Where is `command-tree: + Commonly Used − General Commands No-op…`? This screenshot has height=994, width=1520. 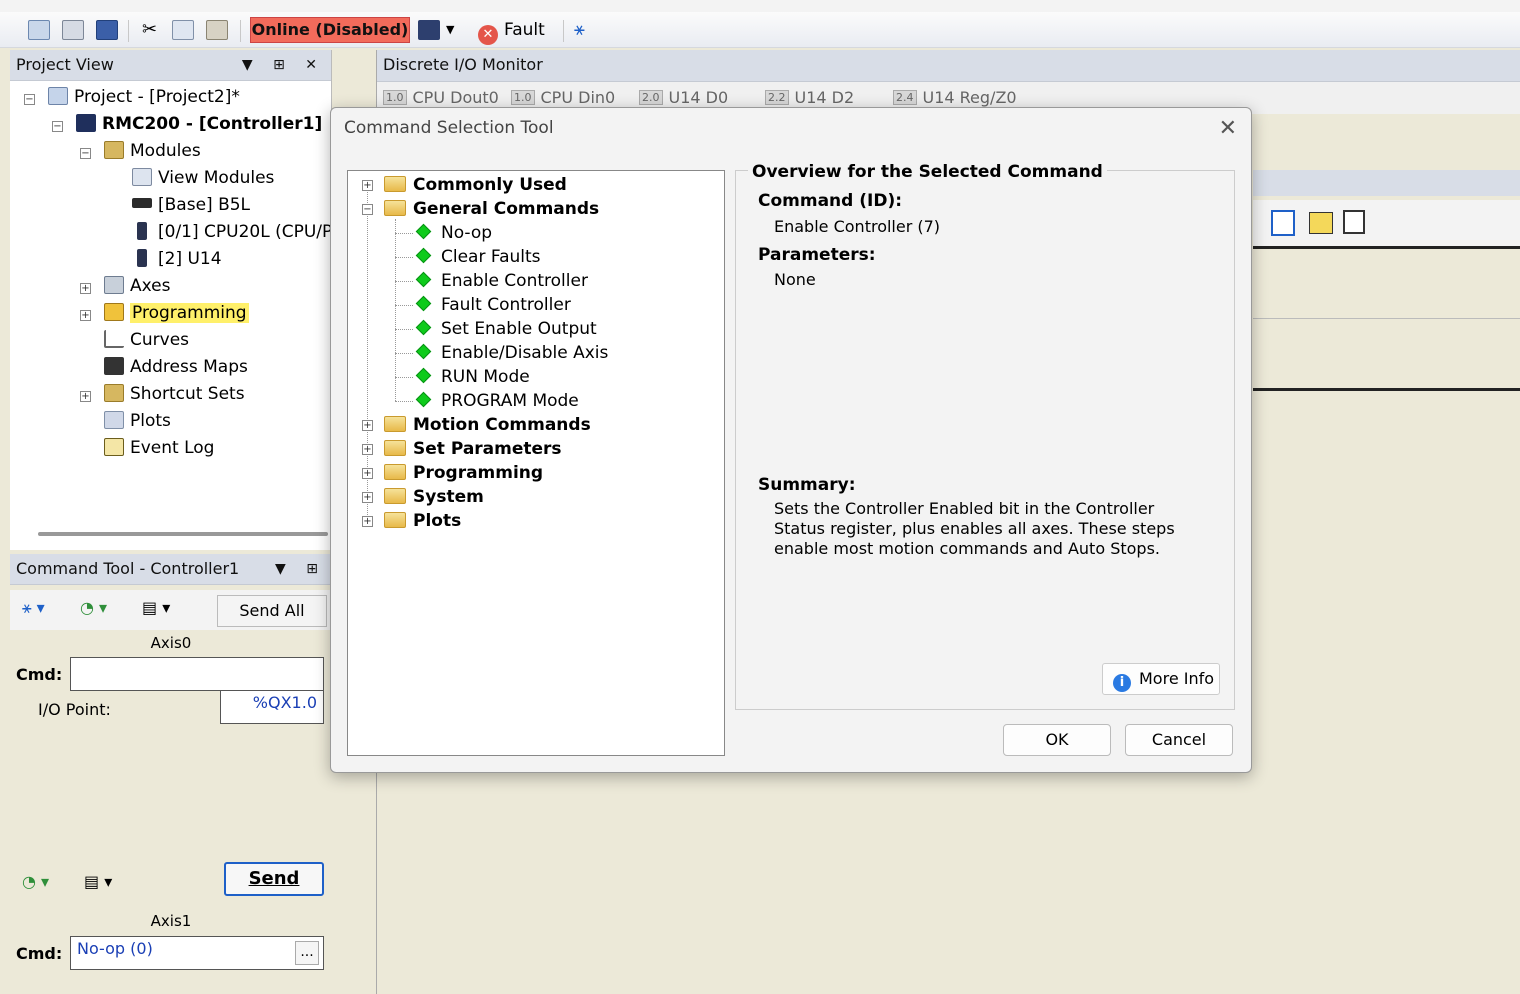 command-tree: + Commonly Used − General Commands No-op… is located at coordinates (536, 463).